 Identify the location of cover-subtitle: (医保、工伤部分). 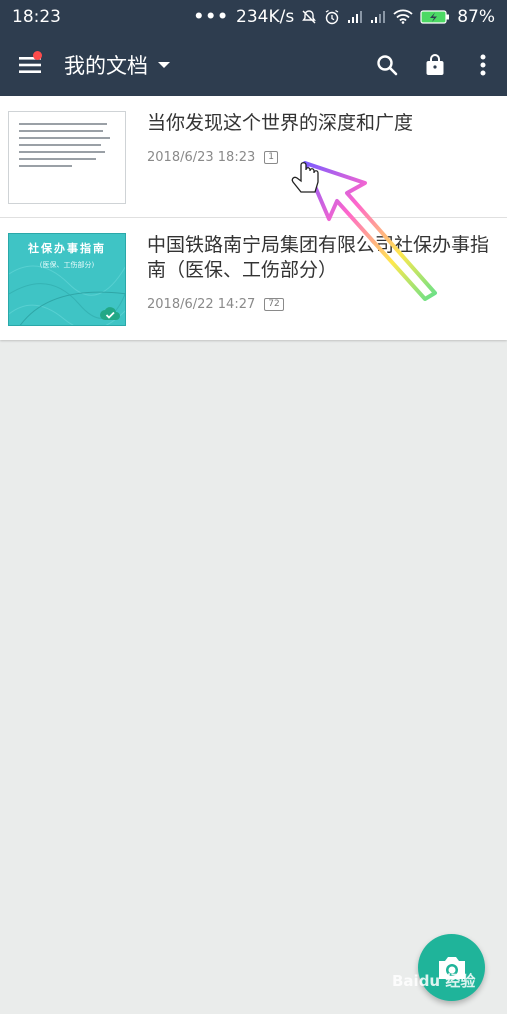
(67, 265).